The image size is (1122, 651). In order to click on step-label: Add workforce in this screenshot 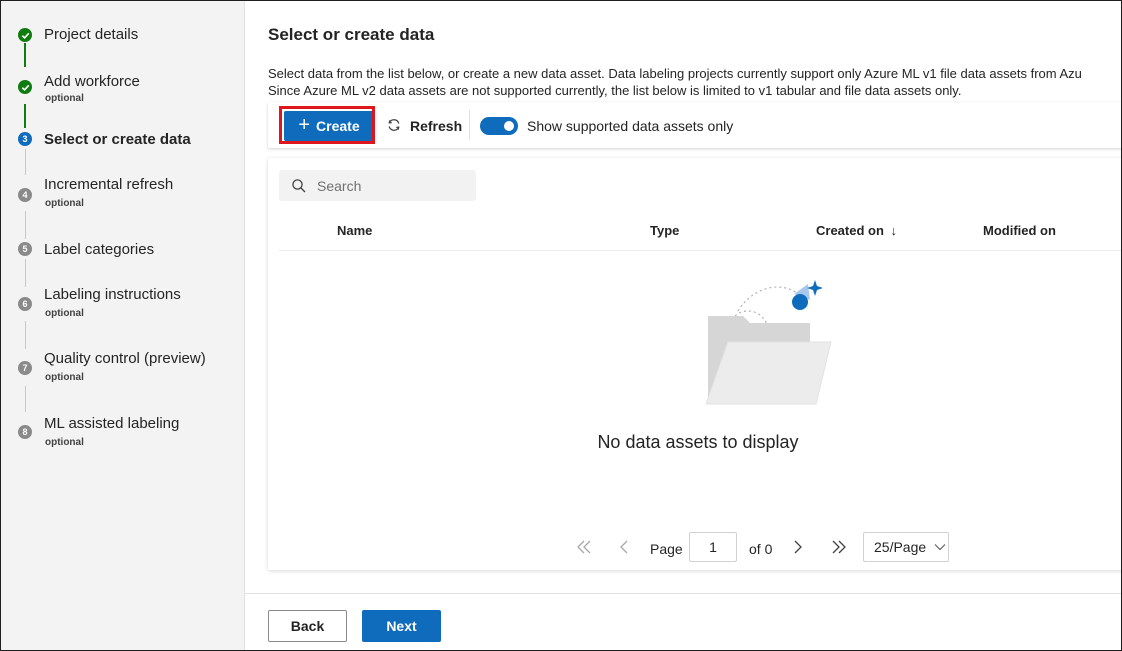, I will do `click(92, 81)`.